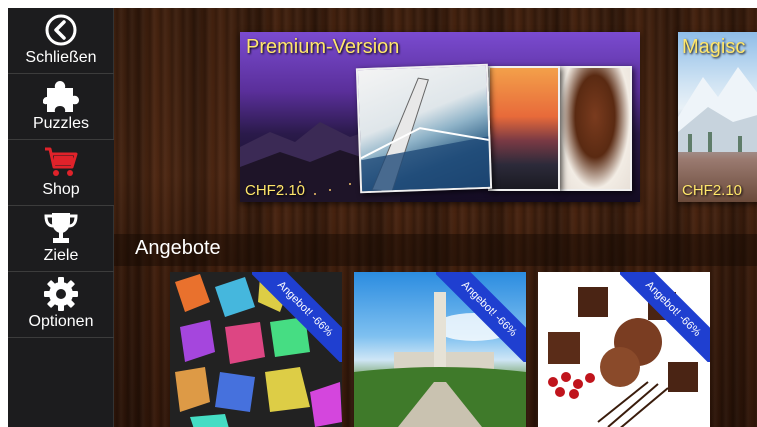  I want to click on sidebar-item-goals: Ziele, so click(61, 239).